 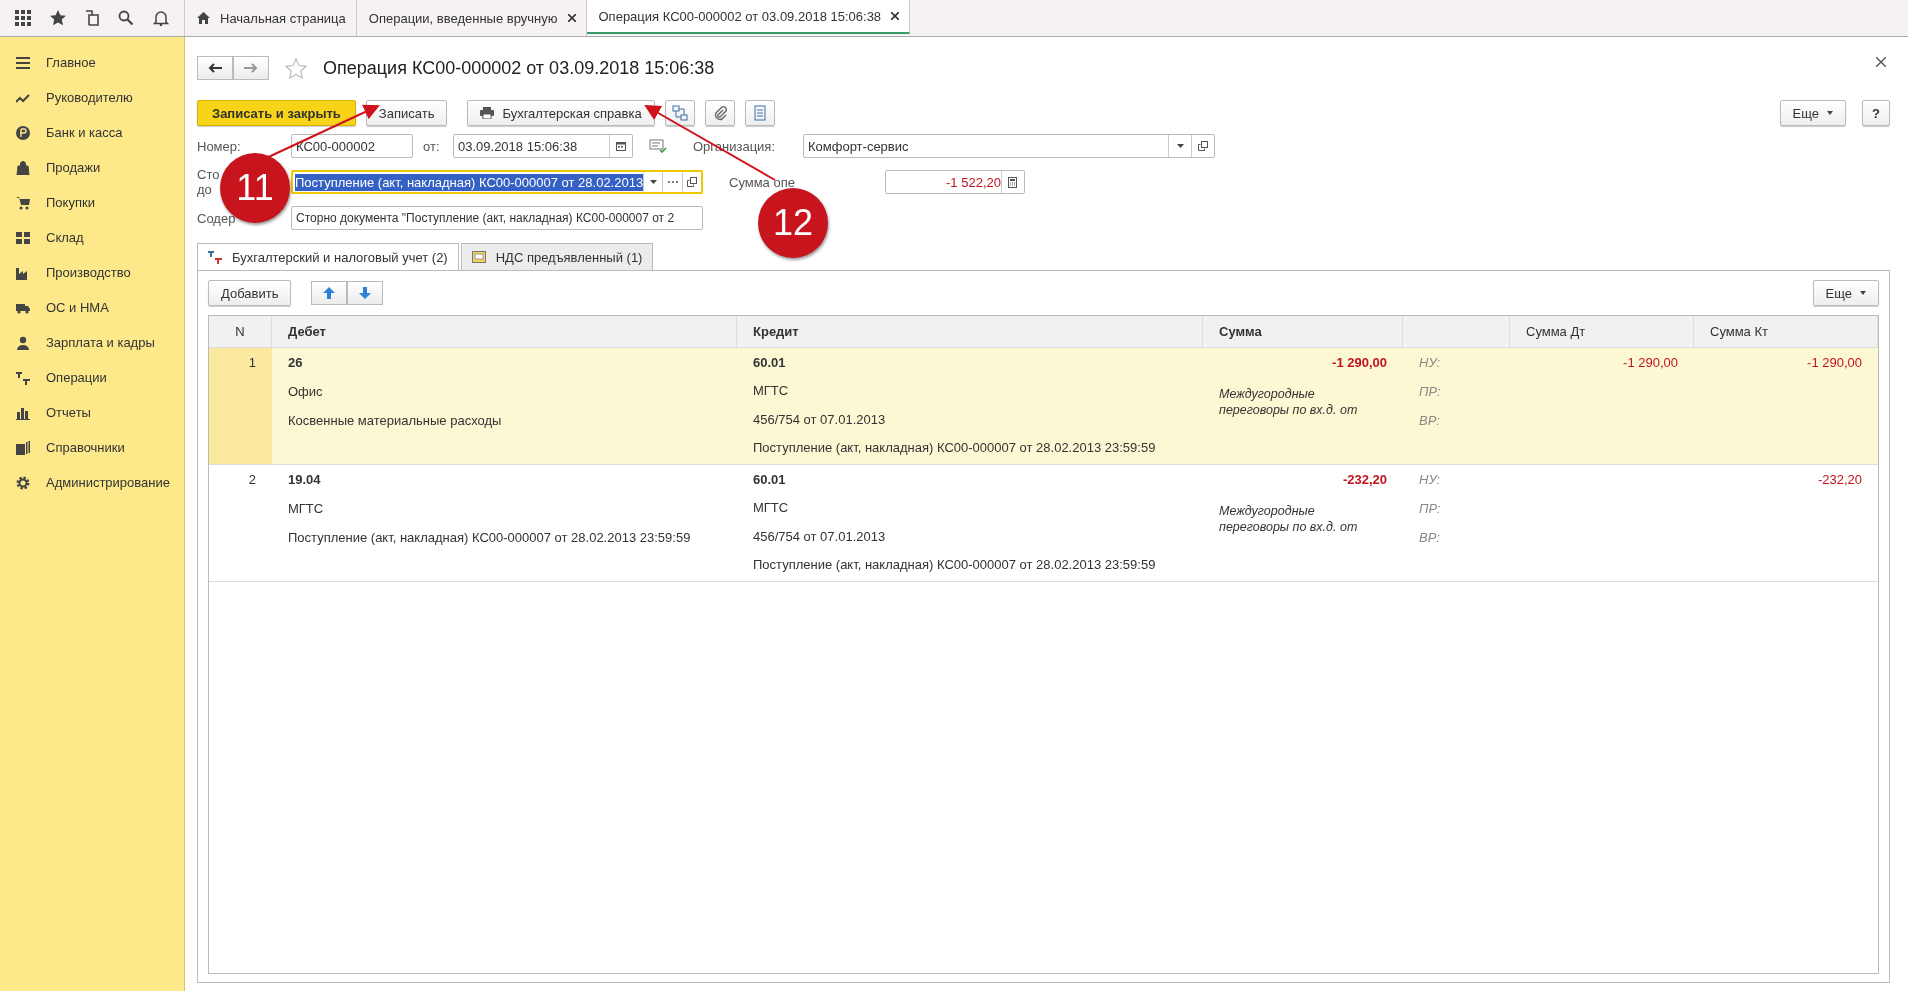 What do you see at coordinates (240, 331) in the screenshot?
I see `column-header: N` at bounding box center [240, 331].